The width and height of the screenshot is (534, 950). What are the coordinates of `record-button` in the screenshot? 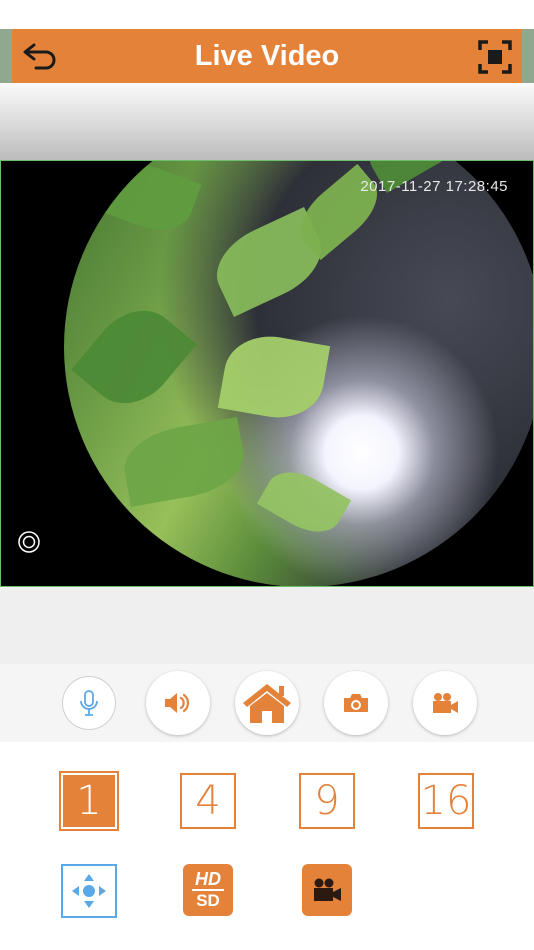 It's located at (445, 703).